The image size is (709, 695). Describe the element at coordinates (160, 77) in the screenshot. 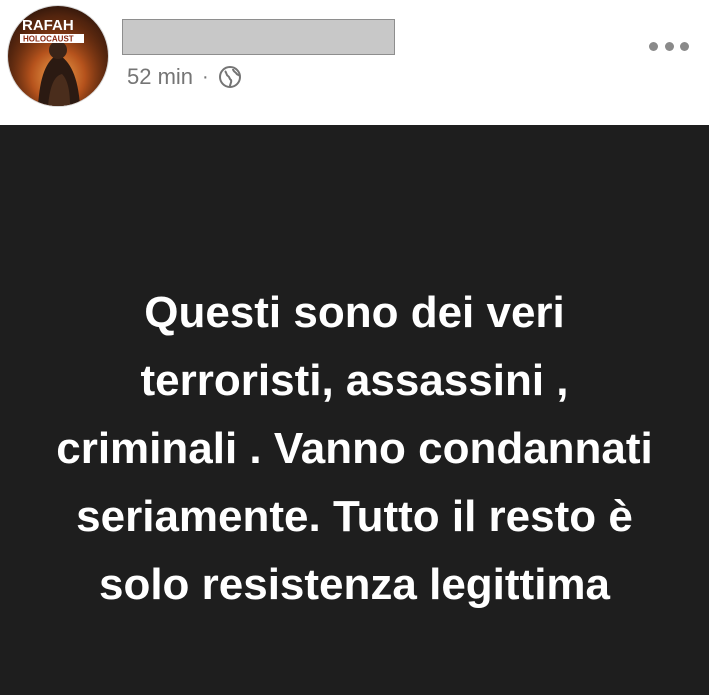

I see `timestamp: 52 min` at that location.